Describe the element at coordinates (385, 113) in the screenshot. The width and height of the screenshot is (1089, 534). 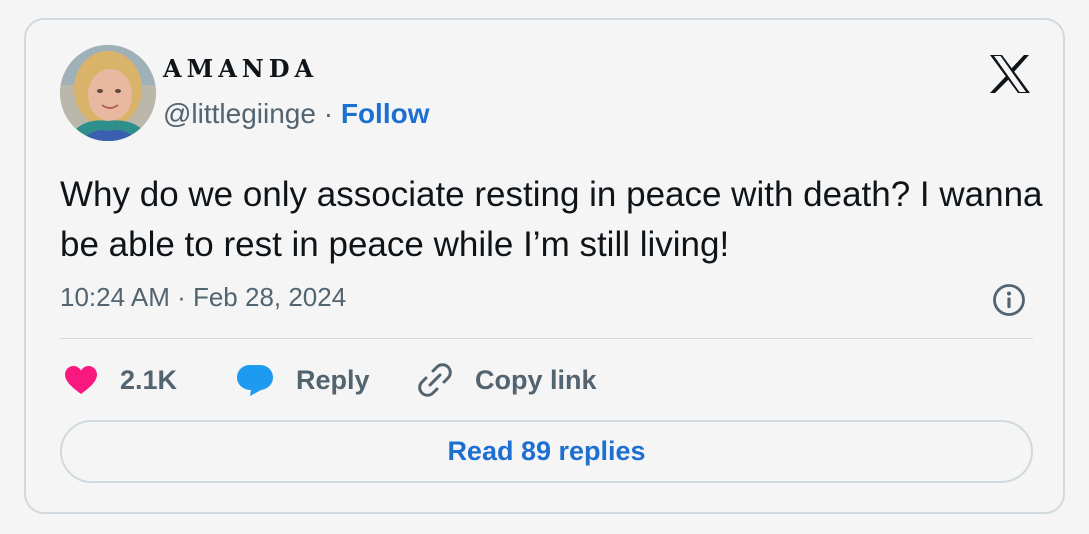
I see `follow-button: Follow` at that location.